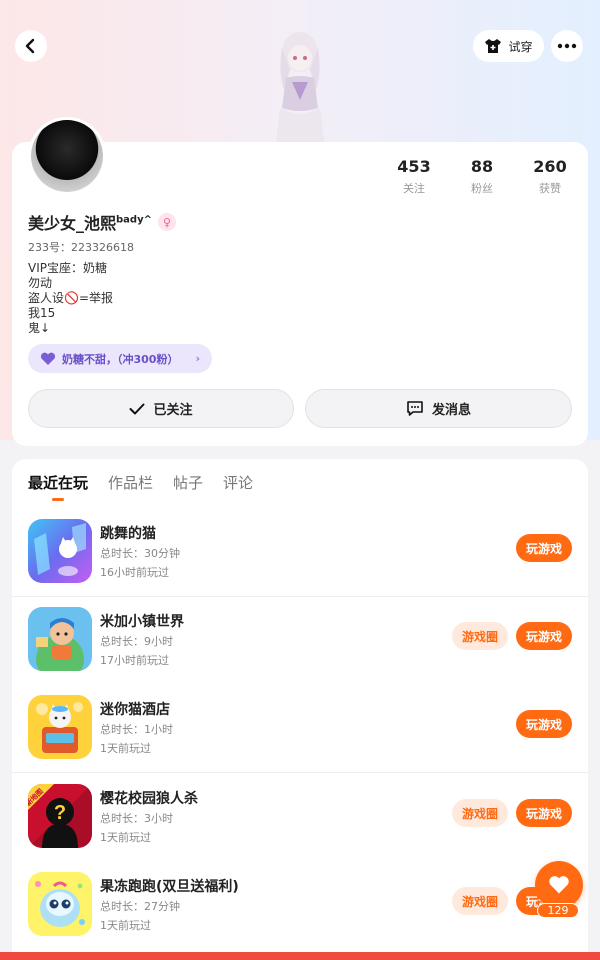 The image size is (600, 960). I want to click on followed-button: 已关注, so click(161, 408).